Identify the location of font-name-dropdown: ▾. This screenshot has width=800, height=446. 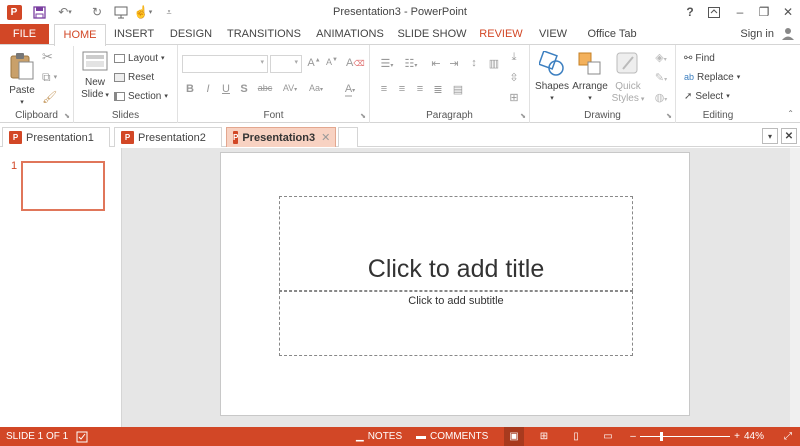
(225, 64).